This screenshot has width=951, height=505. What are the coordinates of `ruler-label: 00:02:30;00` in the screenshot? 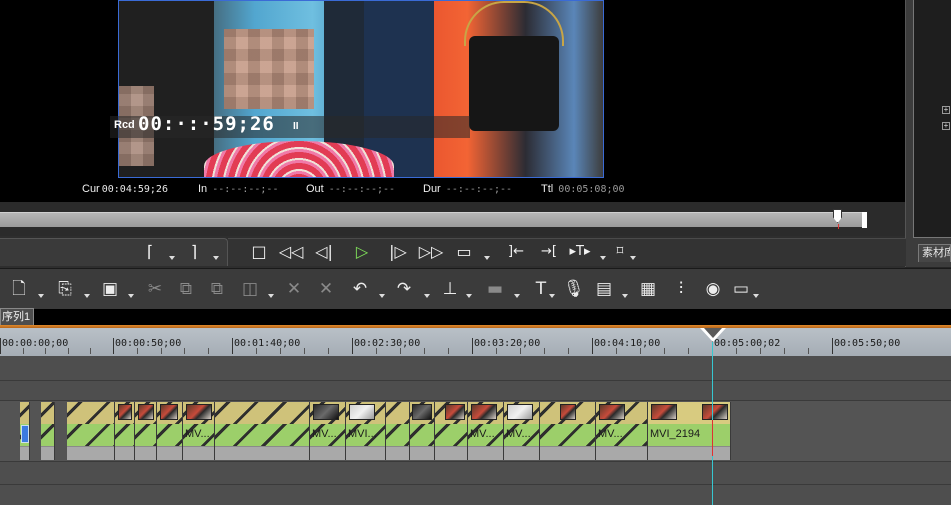 It's located at (387, 343).